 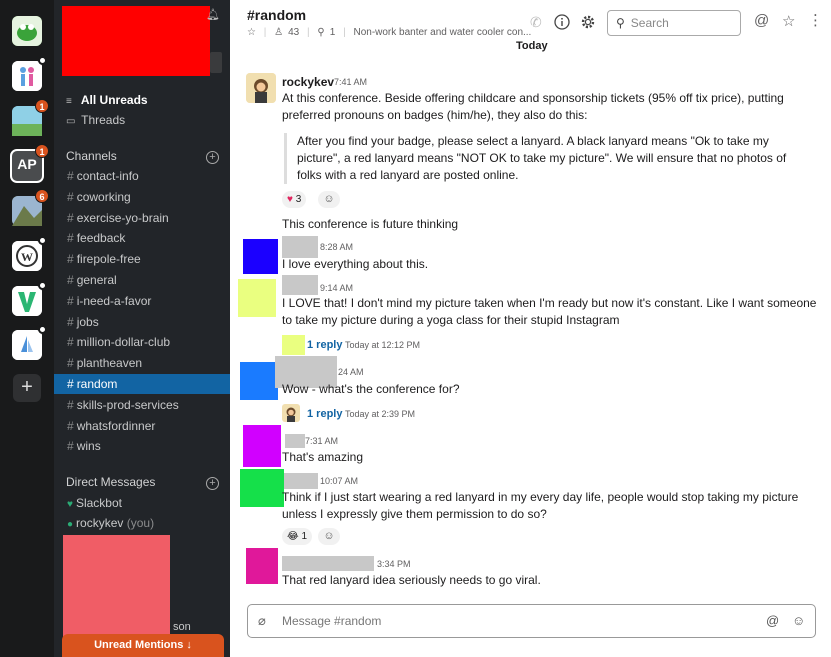 I want to click on workspace-ap: AP 1, so click(x=29, y=163).